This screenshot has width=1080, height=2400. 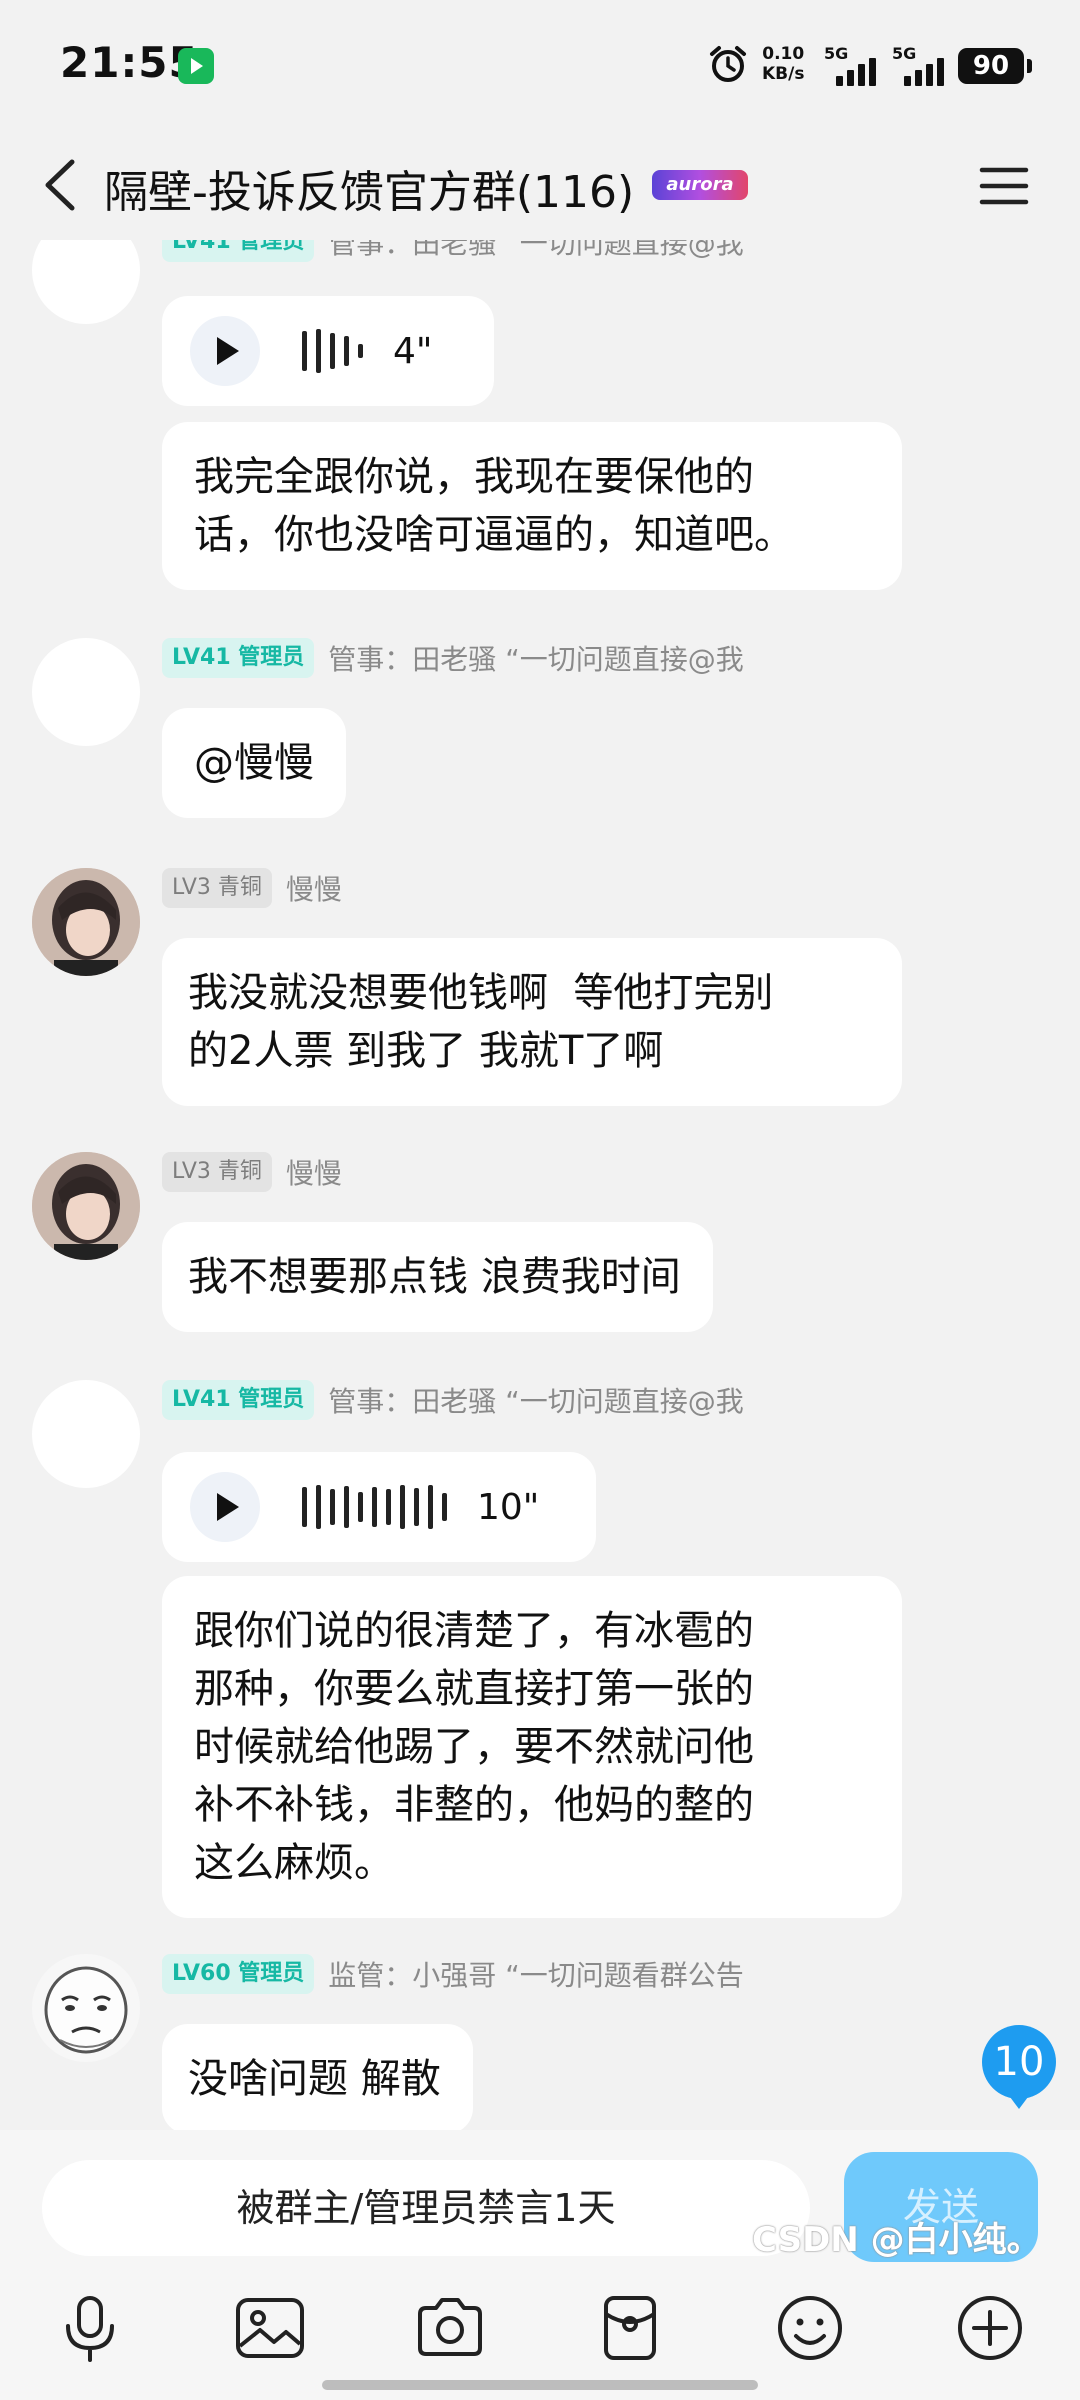 I want to click on message-bubble: @慢慢, so click(x=254, y=763).